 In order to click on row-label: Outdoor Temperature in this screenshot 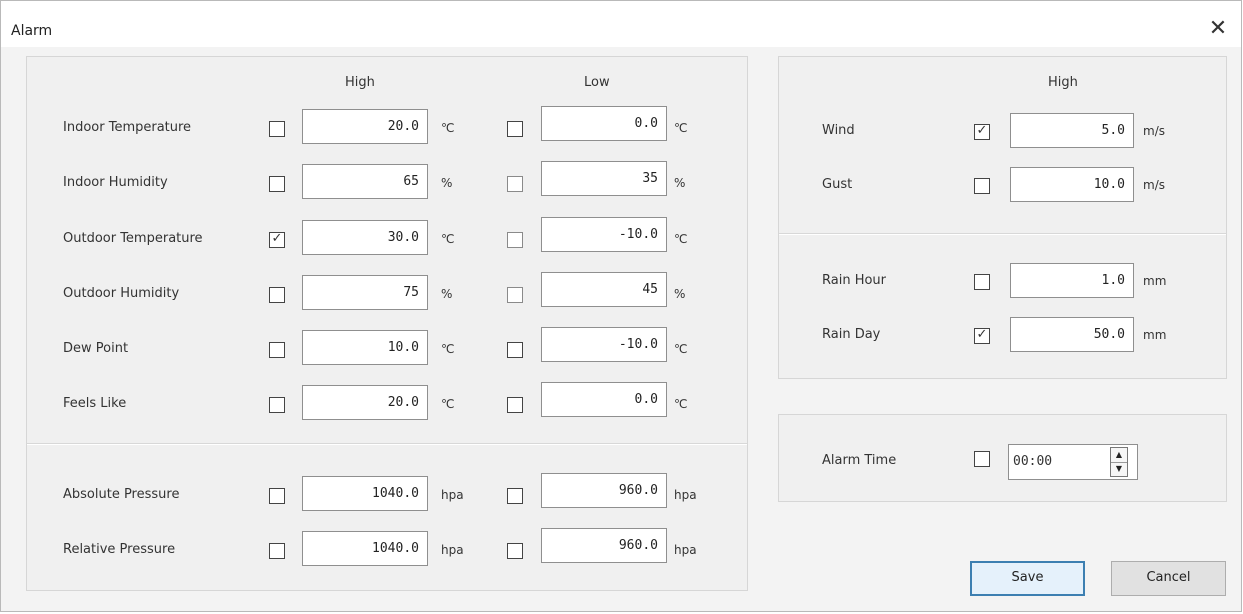, I will do `click(133, 238)`.